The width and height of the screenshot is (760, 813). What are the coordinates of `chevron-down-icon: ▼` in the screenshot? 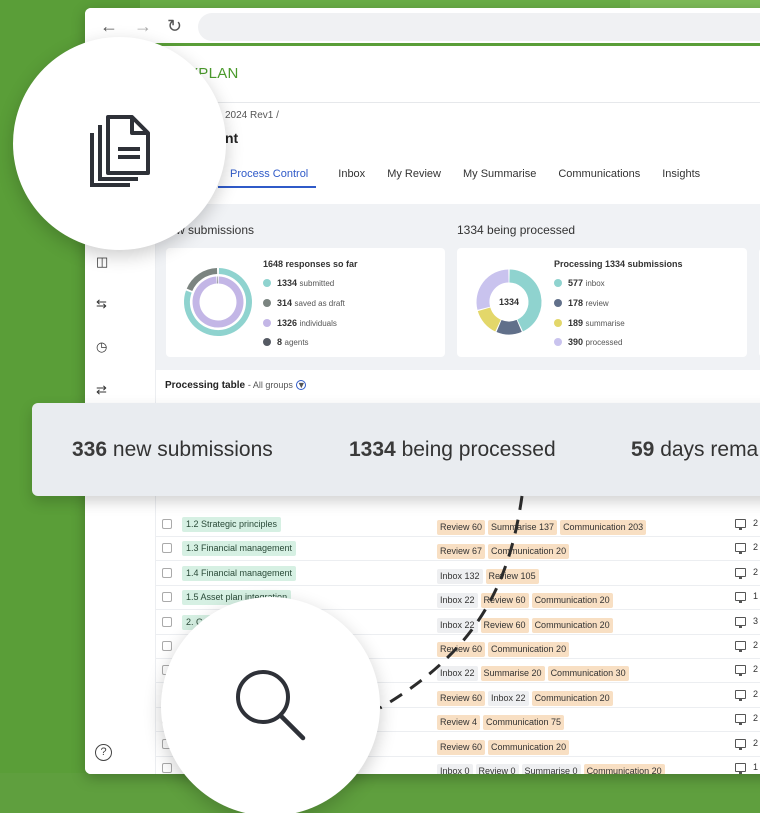 It's located at (300, 385).